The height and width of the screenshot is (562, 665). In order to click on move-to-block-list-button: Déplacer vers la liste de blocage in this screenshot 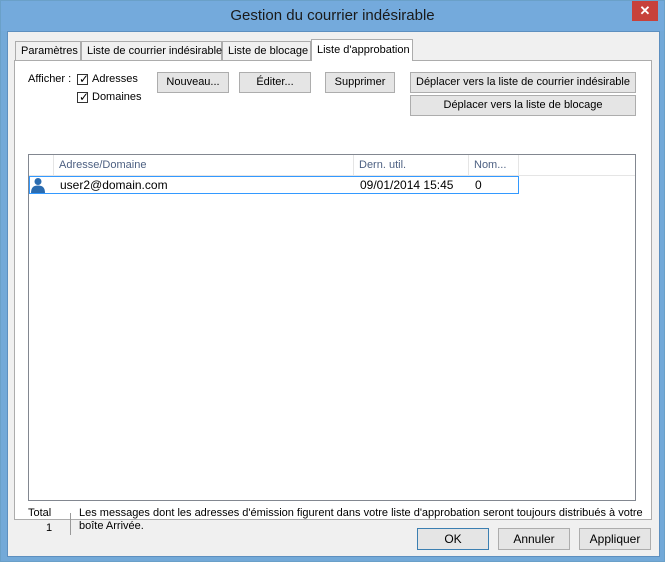, I will do `click(523, 105)`.